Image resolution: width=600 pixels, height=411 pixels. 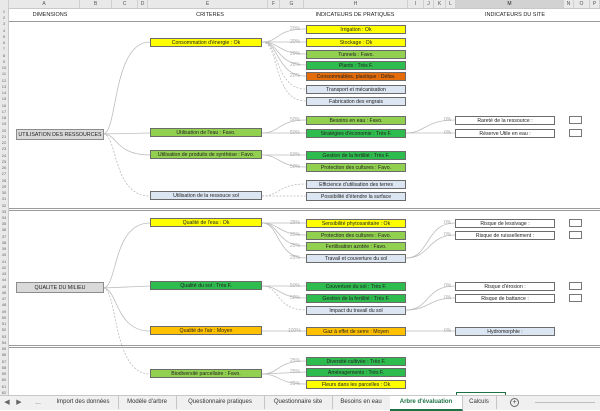 I want to click on pratique-fertilisation-azotee: Fertilisation azotée : Favo., so click(x=356, y=246).